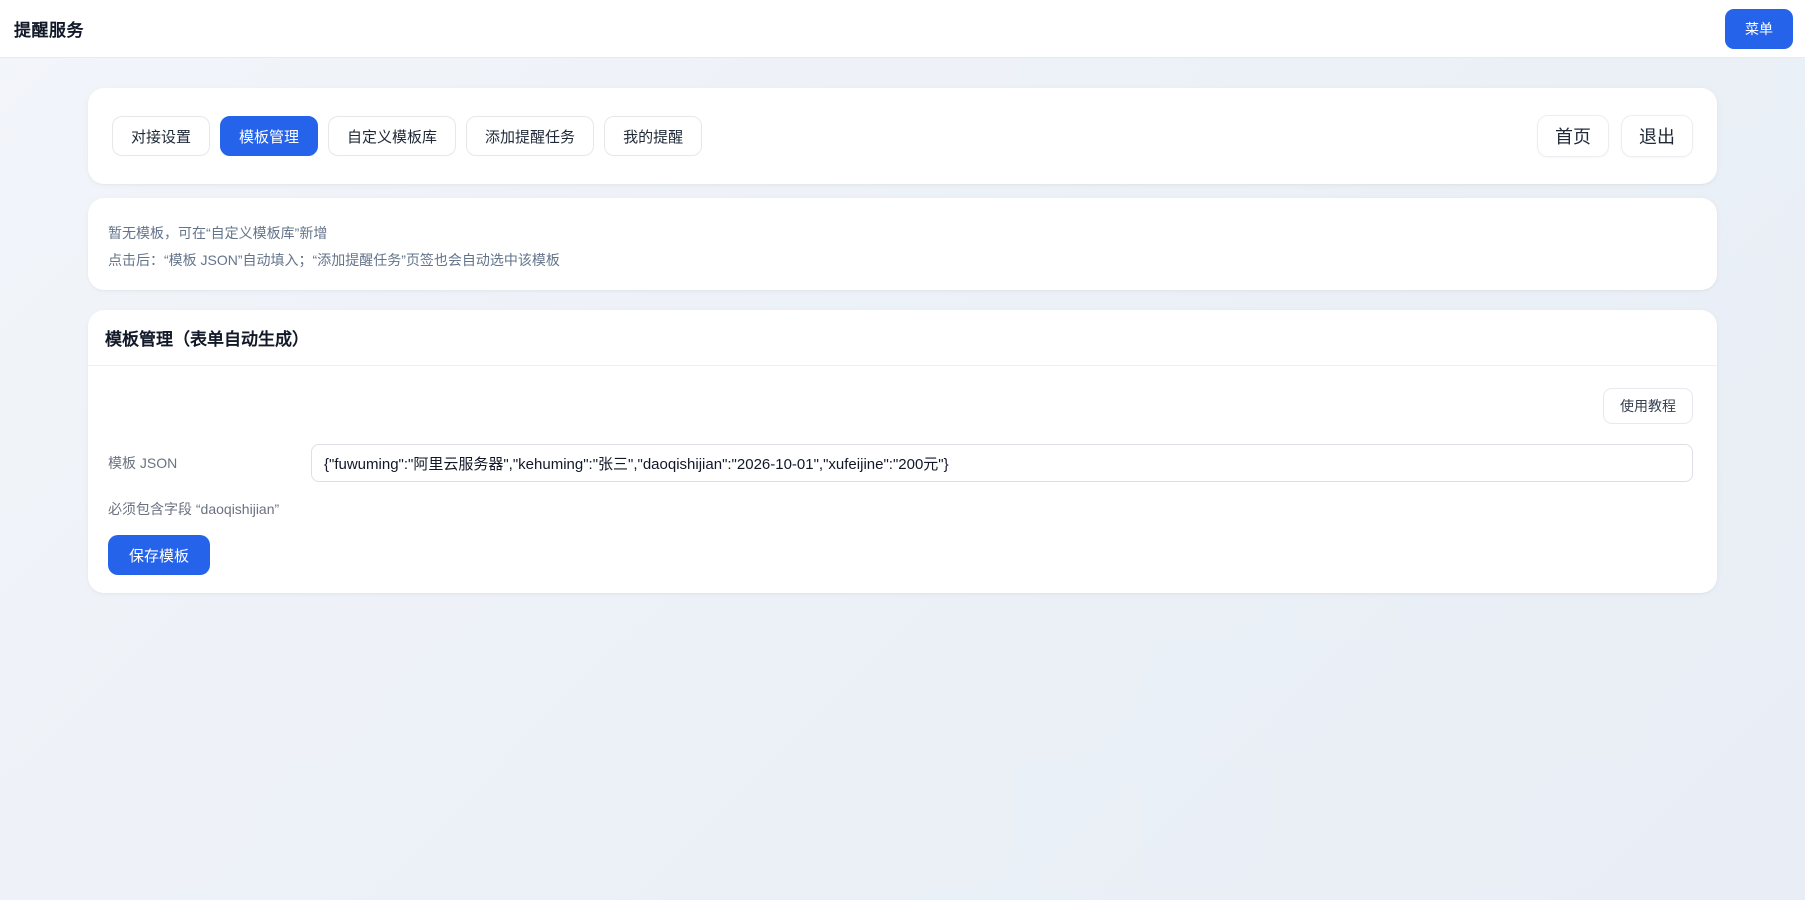 This screenshot has height=900, width=1805. I want to click on nav-card: 对接设置 模板管理 自定义模板库 添加提醒任务 我的提醒 首页 退出, so click(902, 136).